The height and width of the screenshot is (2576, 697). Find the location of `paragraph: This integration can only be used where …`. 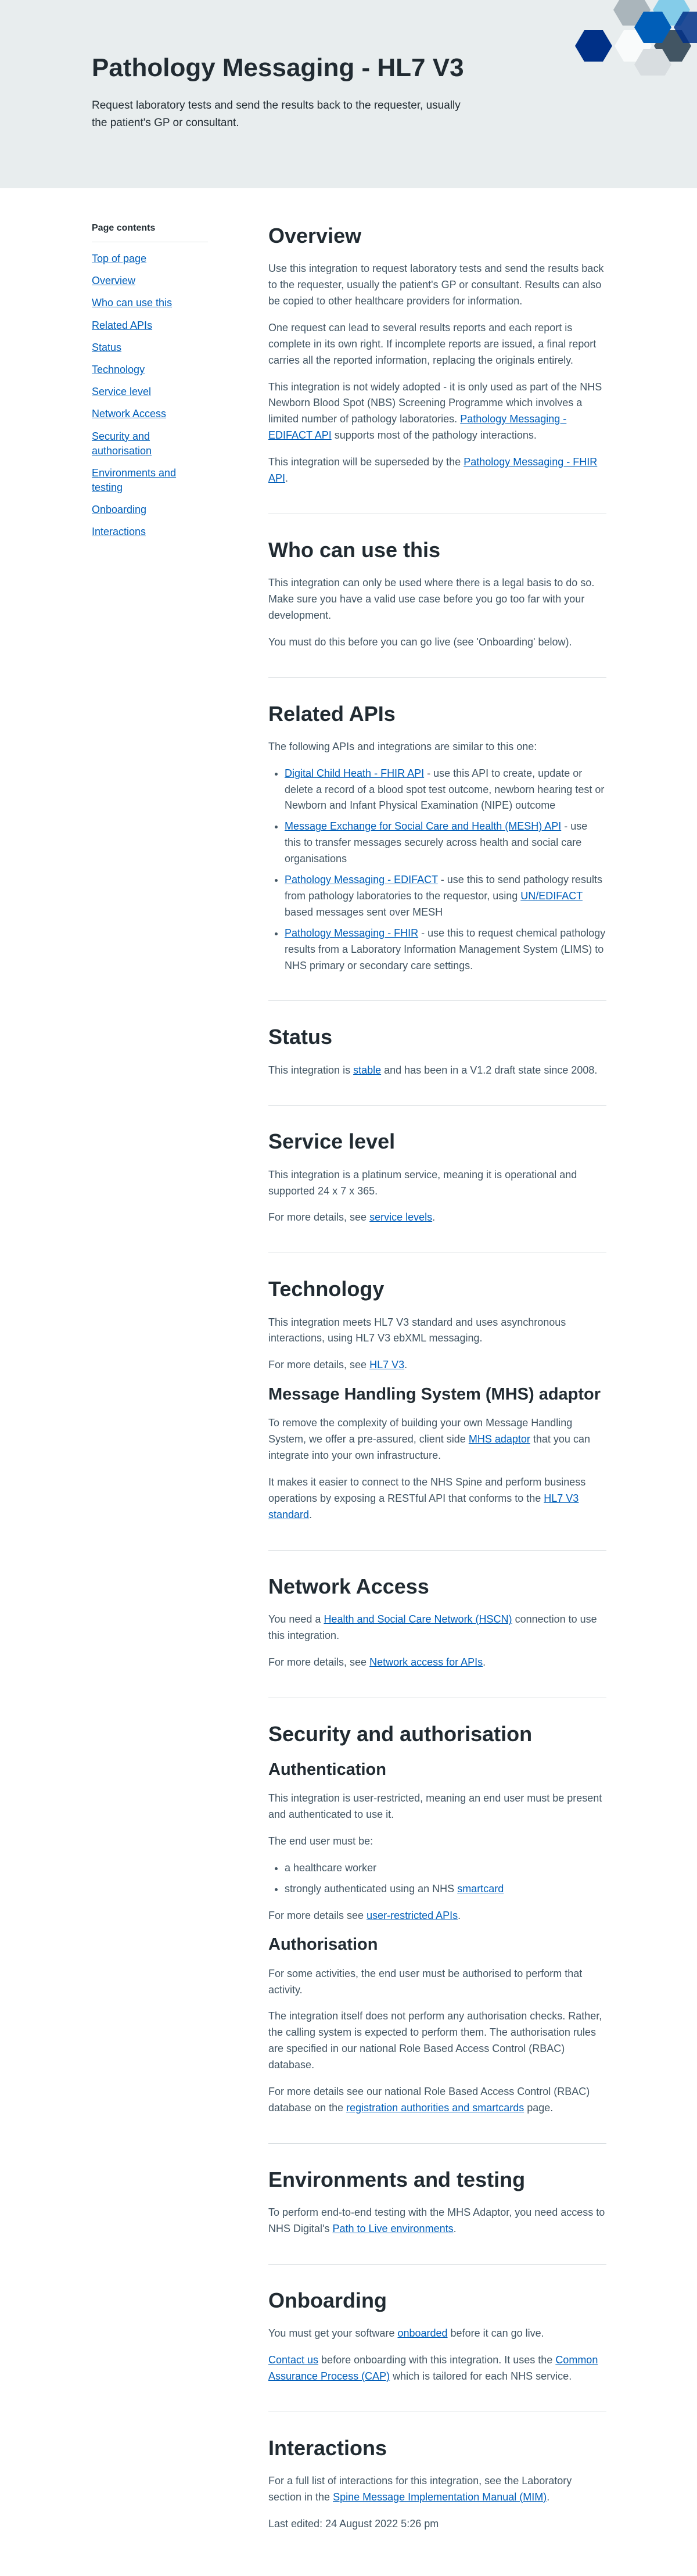

paragraph: This integration can only be used where … is located at coordinates (431, 599).